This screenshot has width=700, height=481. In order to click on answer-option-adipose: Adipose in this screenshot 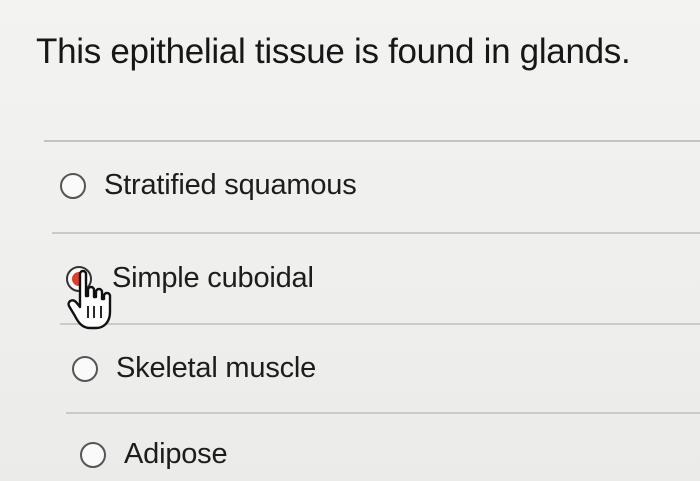, I will do `click(154, 454)`.